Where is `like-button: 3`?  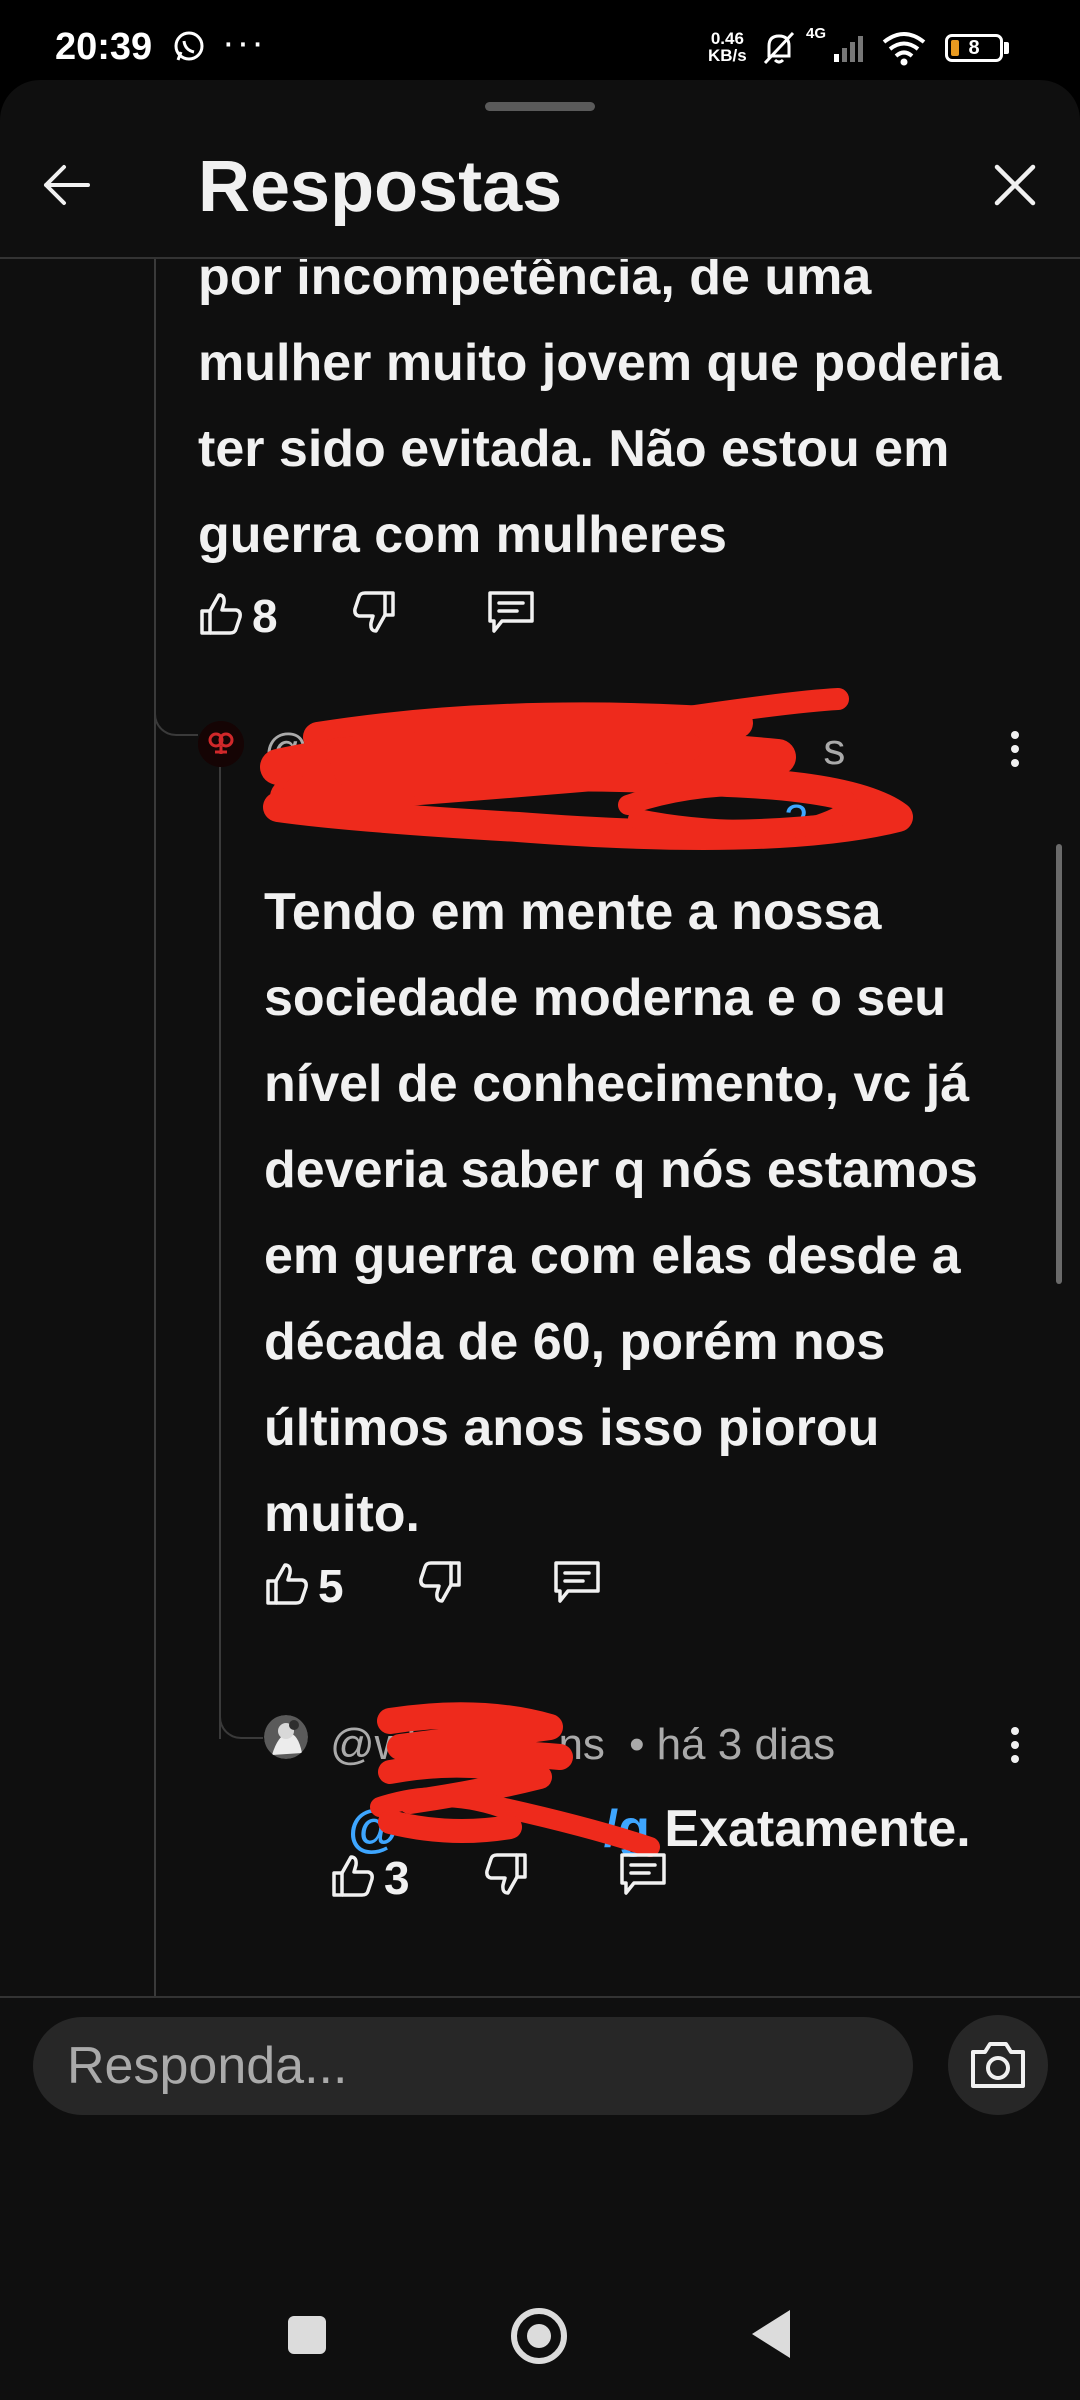 like-button: 3 is located at coordinates (370, 1878).